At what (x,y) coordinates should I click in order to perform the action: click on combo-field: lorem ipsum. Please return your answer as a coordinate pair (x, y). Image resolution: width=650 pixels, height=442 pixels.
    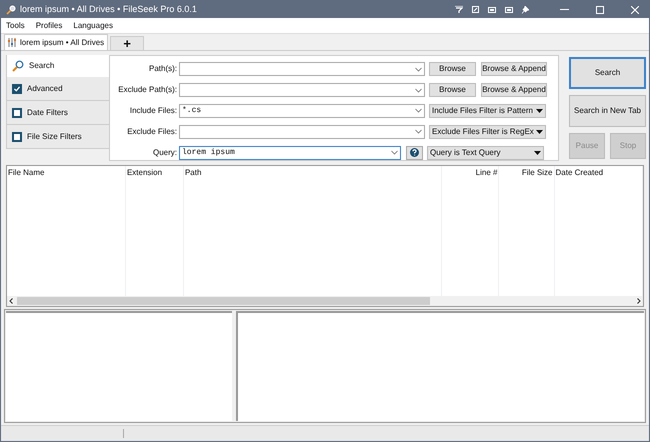
    Looking at the image, I should click on (290, 153).